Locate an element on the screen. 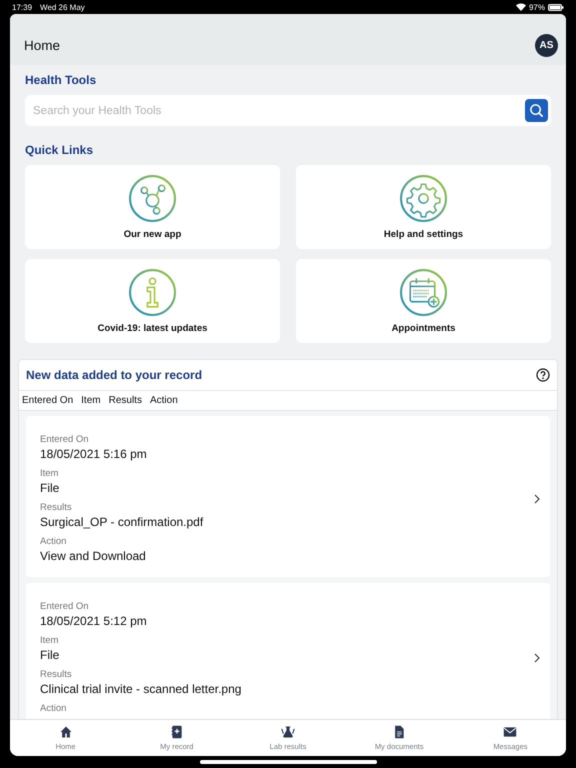 This screenshot has width=576, height=768. calendar-icon is located at coordinates (423, 292).